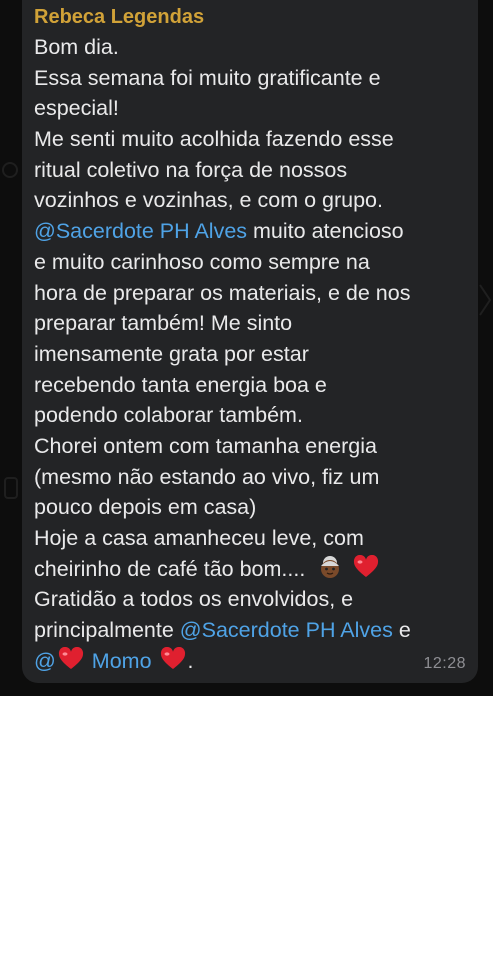 The height and width of the screenshot is (969, 493). Describe the element at coordinates (401, 630) in the screenshot. I see `message-text: e` at that location.